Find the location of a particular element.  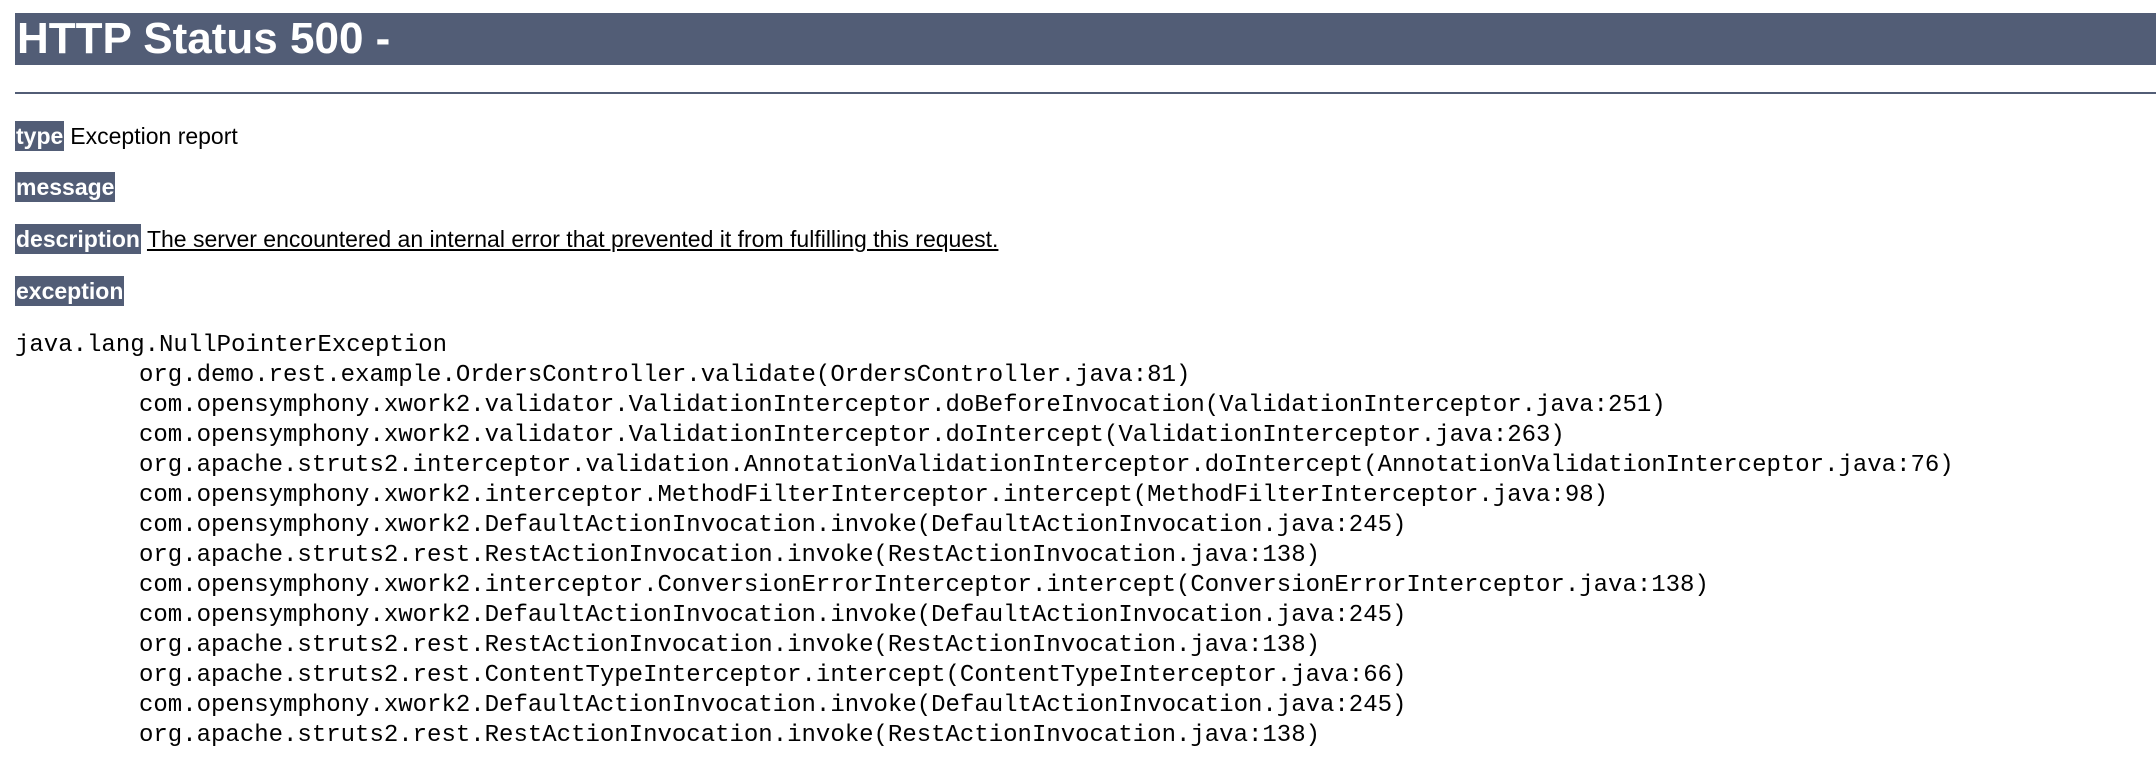

message-row: message is located at coordinates (68, 187).